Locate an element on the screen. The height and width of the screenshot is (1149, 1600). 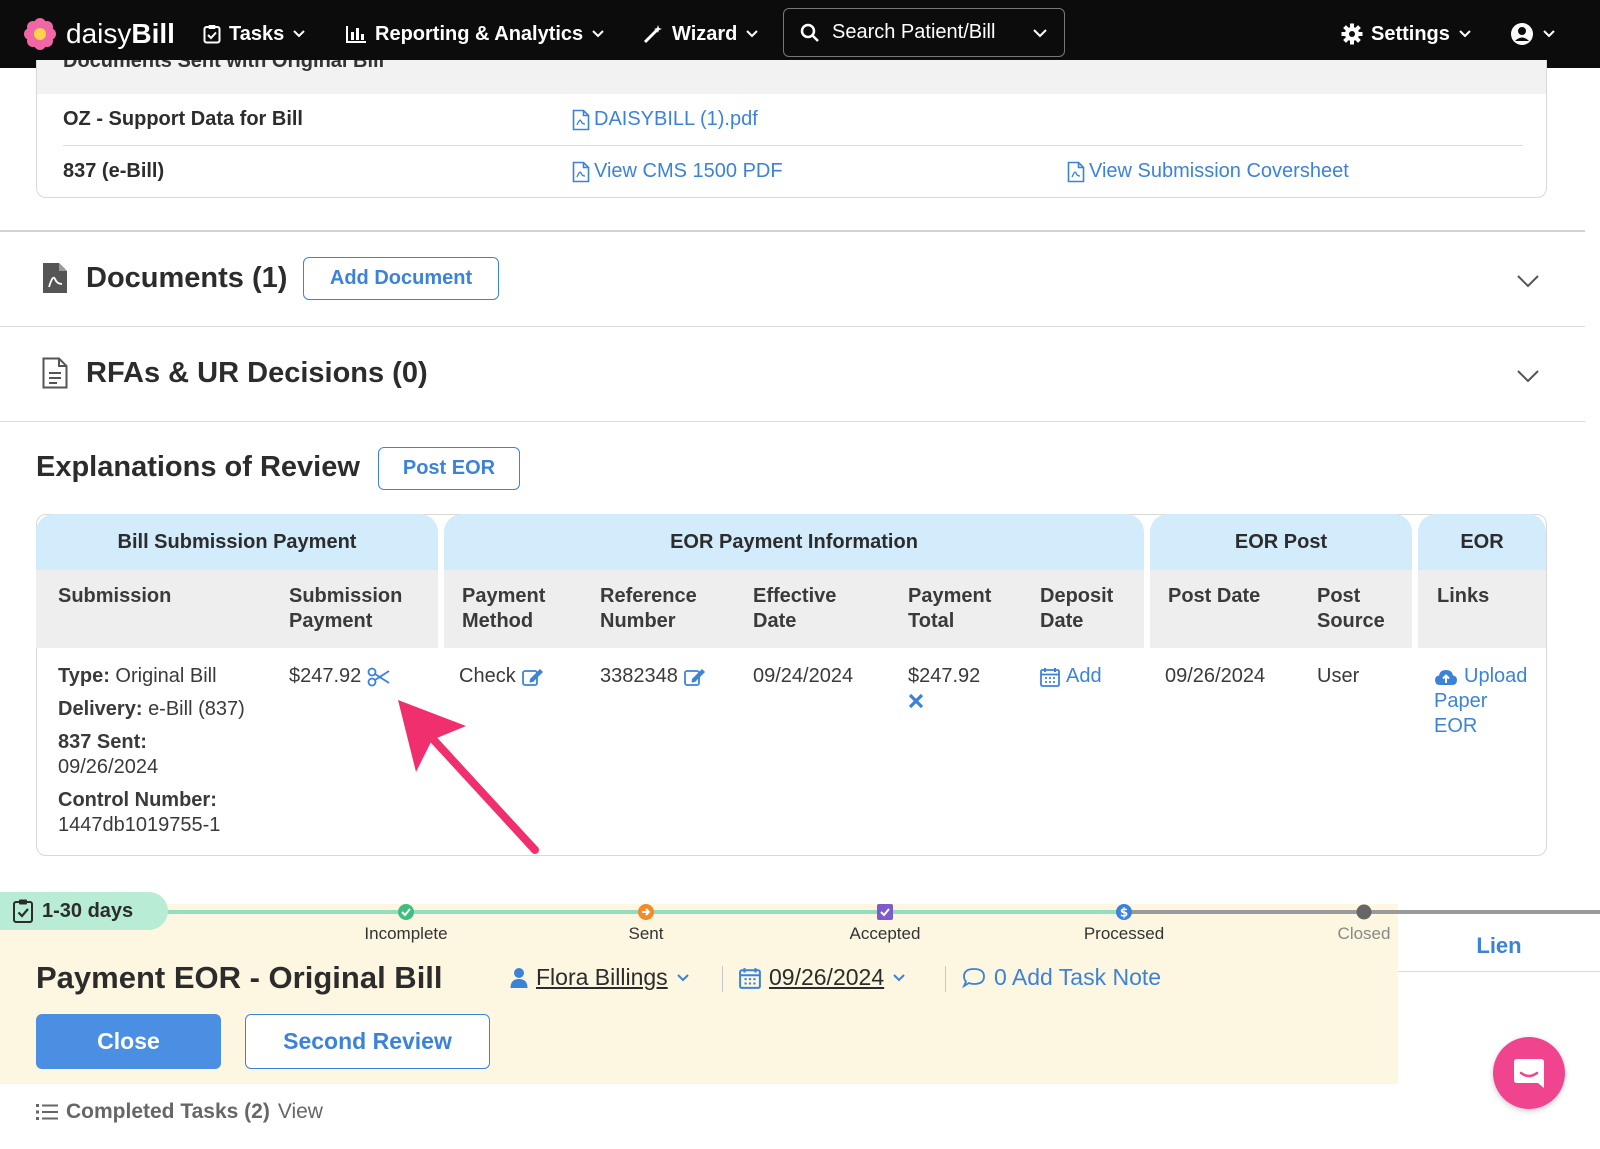
cloud-upload-icon is located at coordinates (1446, 677).